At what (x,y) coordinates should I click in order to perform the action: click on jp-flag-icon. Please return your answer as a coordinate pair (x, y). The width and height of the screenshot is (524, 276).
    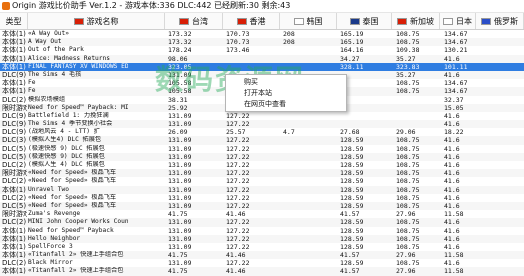
    Looking at the image, I should click on (448, 21).